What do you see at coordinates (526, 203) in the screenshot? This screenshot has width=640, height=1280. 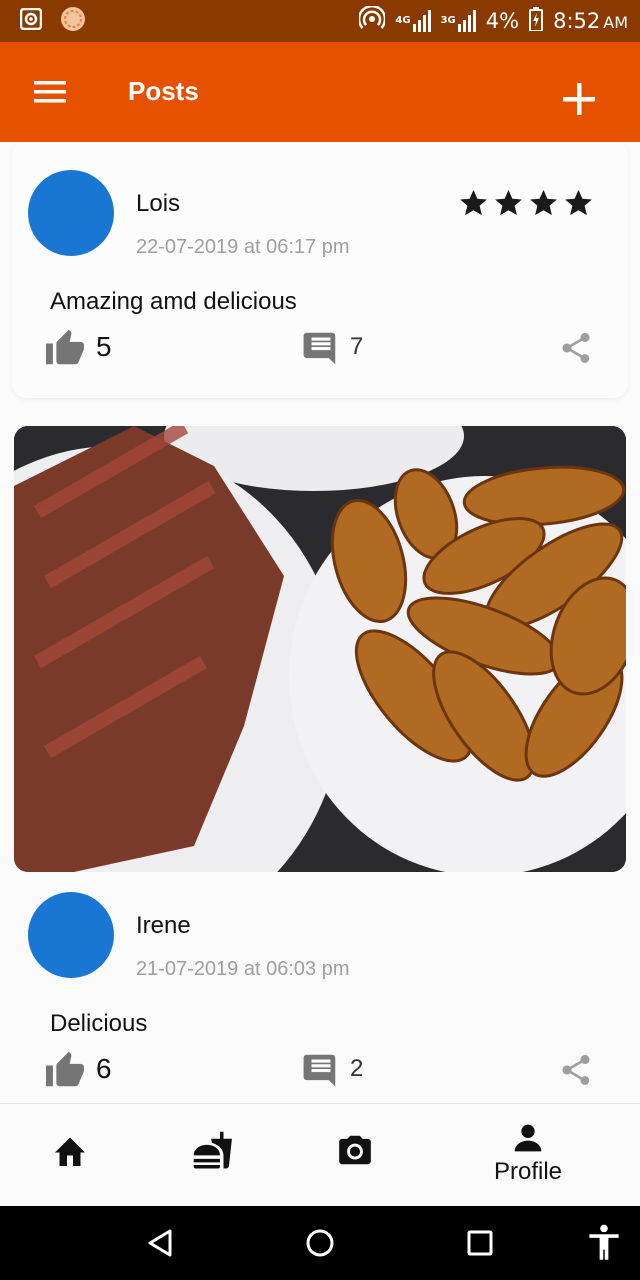 I see `rating-stars` at bounding box center [526, 203].